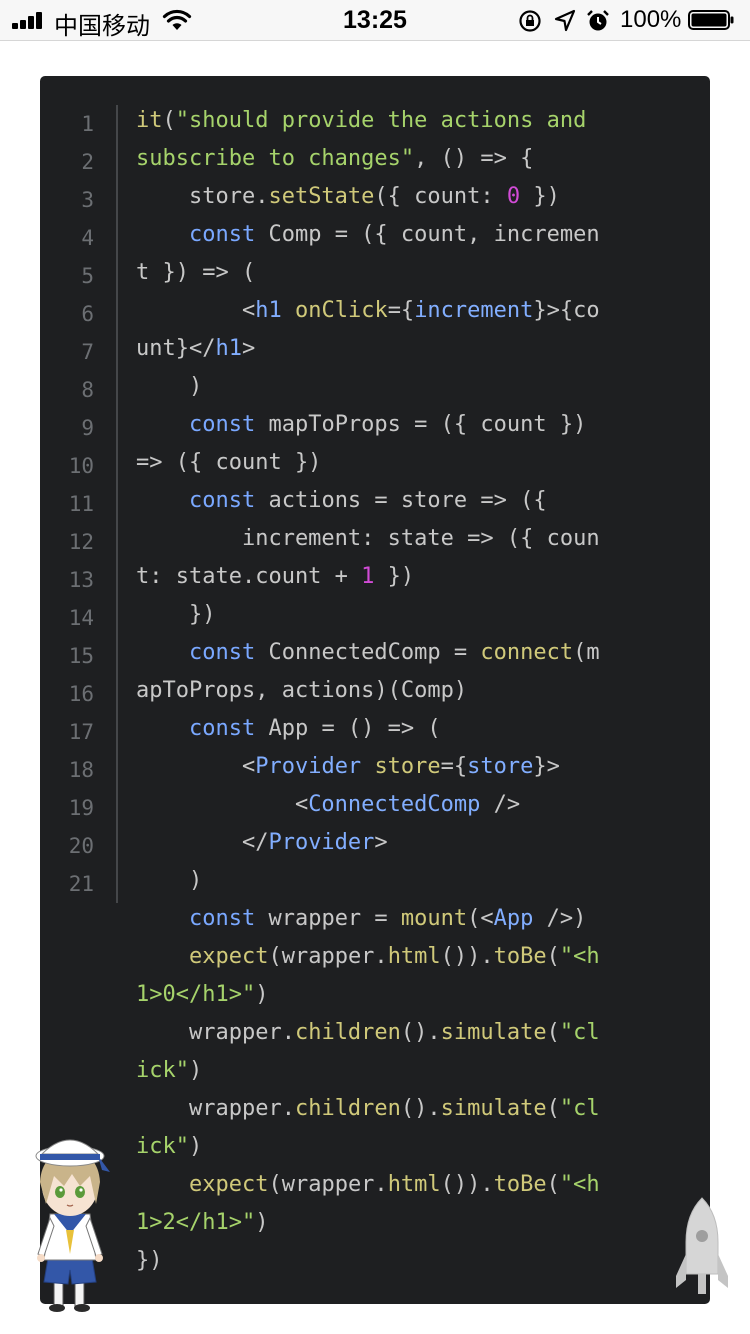  I want to click on code-token: (m, so click(586, 652).